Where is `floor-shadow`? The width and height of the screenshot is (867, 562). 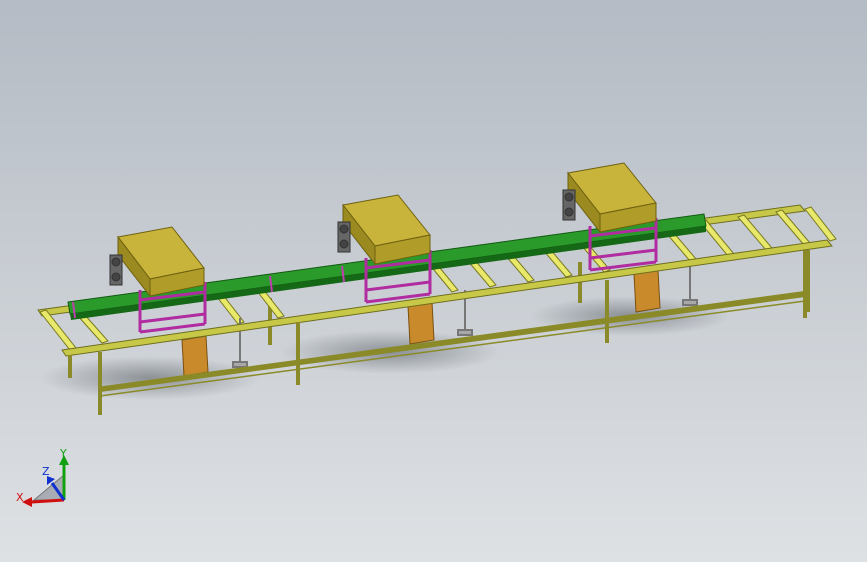
floor-shadow is located at coordinates (150, 378).